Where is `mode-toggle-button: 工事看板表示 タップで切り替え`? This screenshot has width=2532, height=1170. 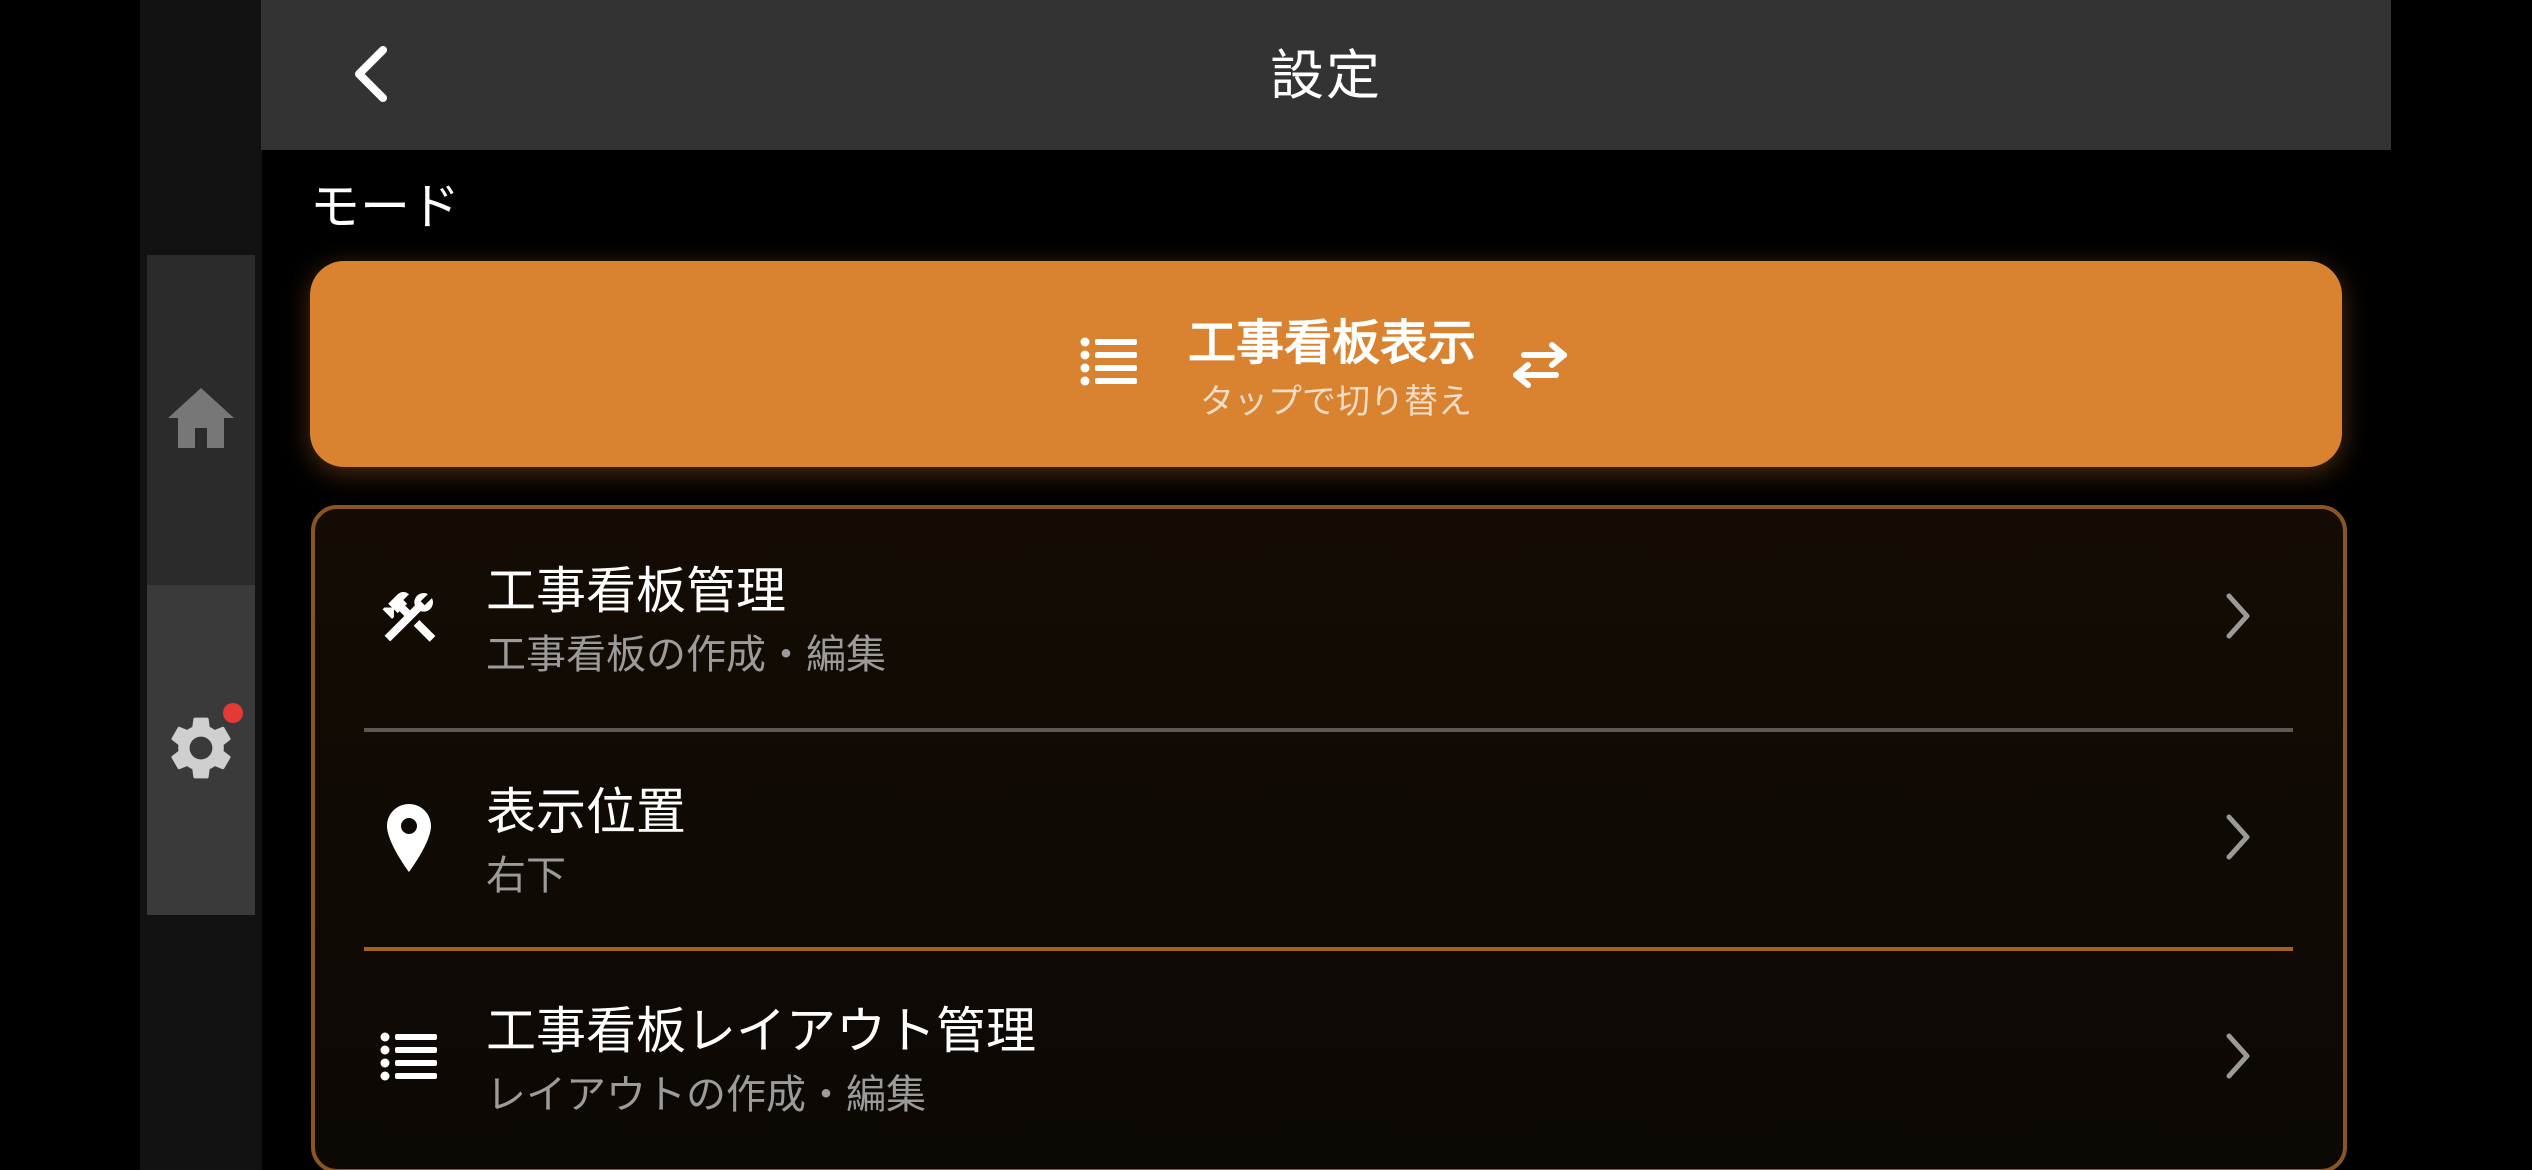 mode-toggle-button: 工事看板表示 タップで切り替え is located at coordinates (1326, 364).